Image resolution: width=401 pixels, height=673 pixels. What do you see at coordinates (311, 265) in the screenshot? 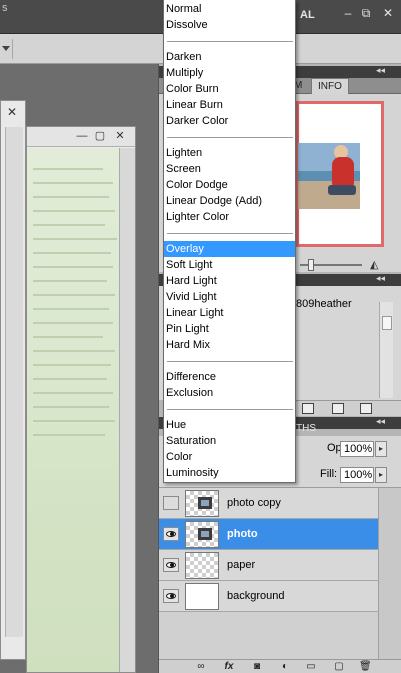
I see `zoom-thumb` at bounding box center [311, 265].